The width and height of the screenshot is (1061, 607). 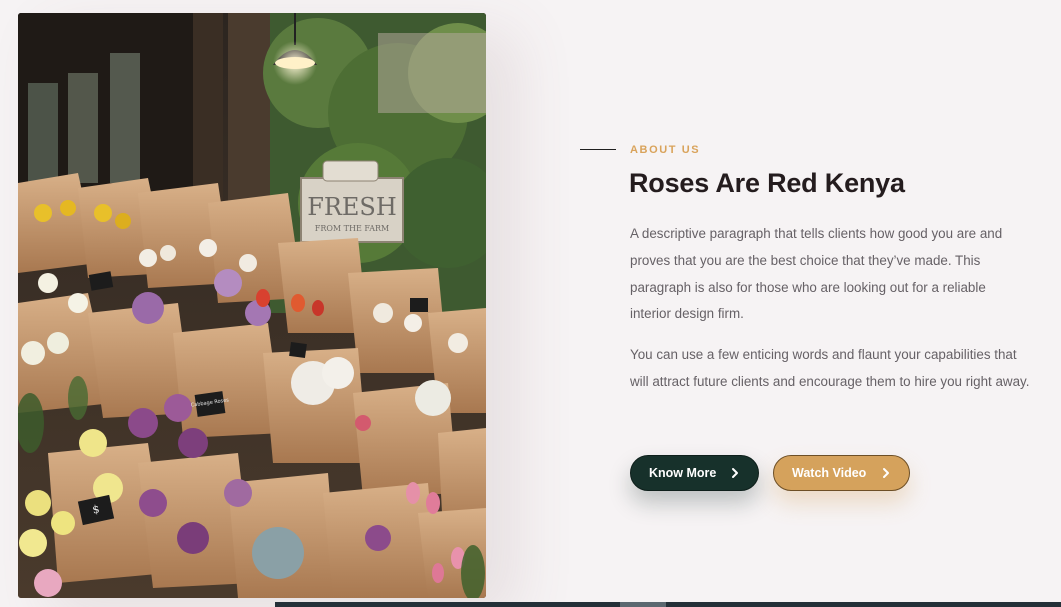 I want to click on watch-video-button: Watch Video, so click(x=841, y=473).